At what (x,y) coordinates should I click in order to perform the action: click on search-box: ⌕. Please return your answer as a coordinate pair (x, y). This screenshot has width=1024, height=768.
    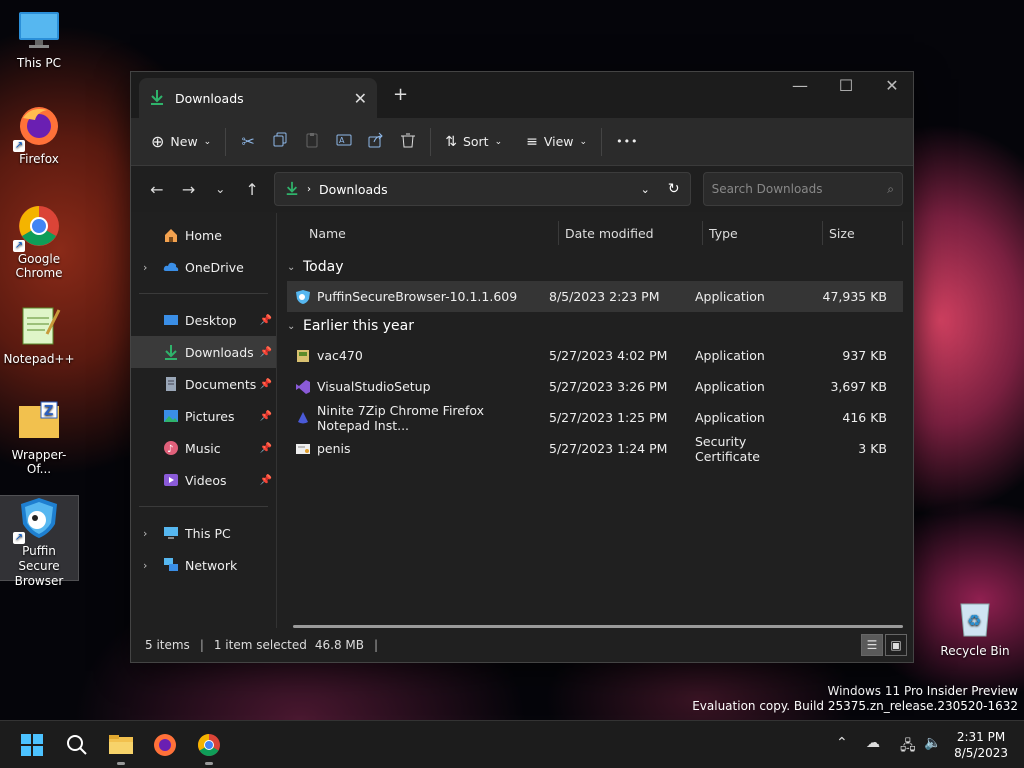
    Looking at the image, I should click on (803, 189).